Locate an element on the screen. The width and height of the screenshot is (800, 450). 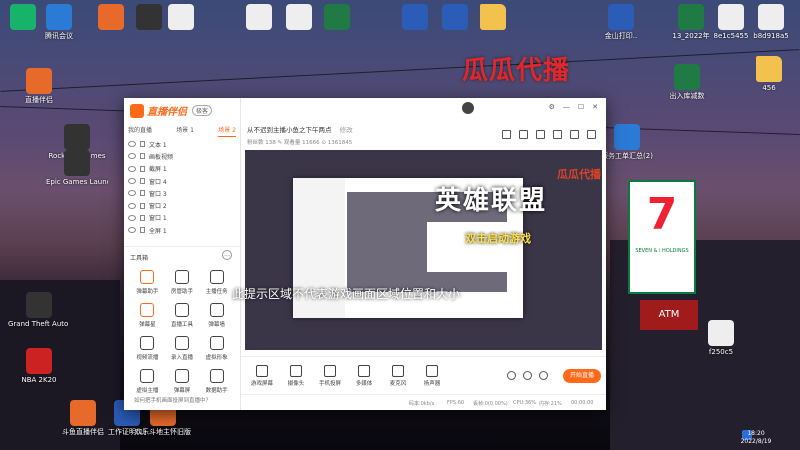
settings-icon: ⚙ is located at coordinates (552, 107).